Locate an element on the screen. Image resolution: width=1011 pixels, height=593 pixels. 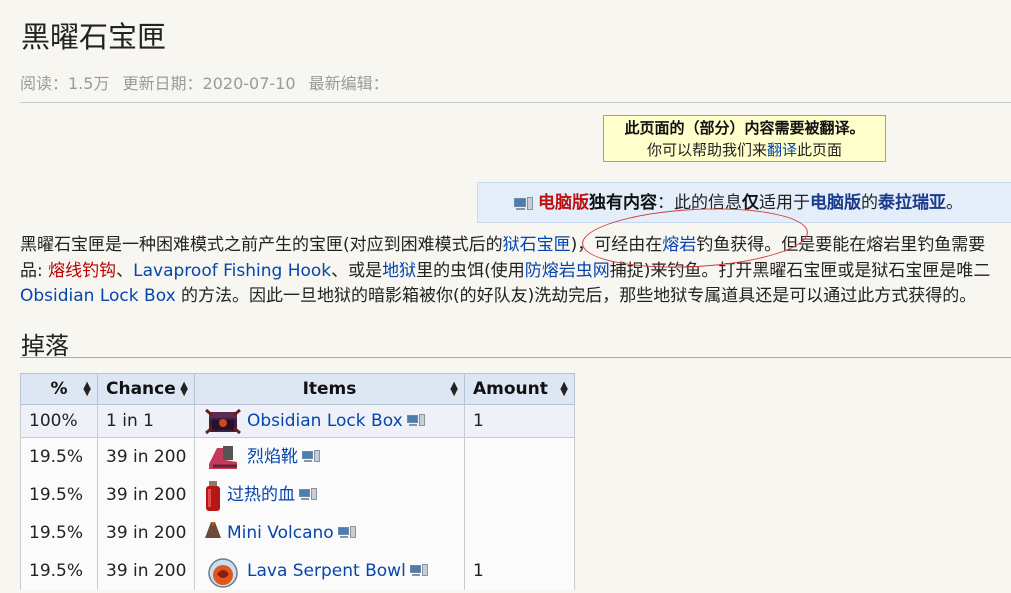
item-cell: Mini Volcano is located at coordinates (329, 533).